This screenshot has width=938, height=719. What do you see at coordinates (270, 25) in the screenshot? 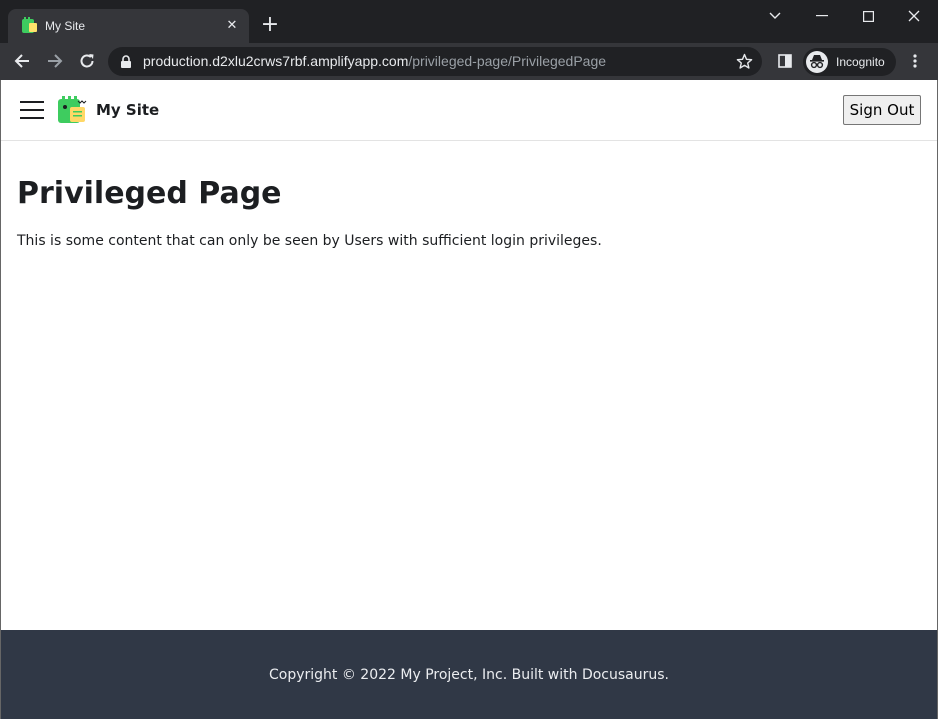
I see `new-tab-icon: +` at bounding box center [270, 25].